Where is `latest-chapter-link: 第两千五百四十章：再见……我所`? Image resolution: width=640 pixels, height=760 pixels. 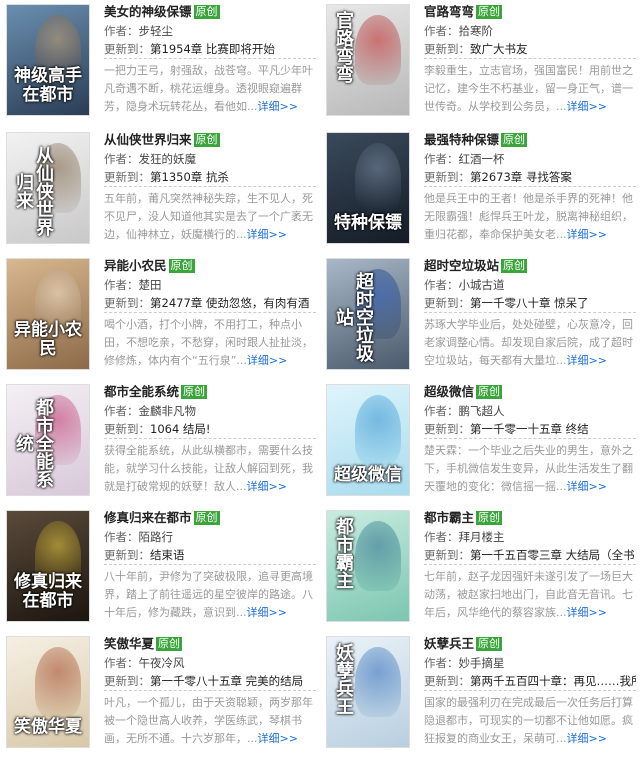
latest-chapter-link: 第两千五百四十章：再见……我所 is located at coordinates (553, 681).